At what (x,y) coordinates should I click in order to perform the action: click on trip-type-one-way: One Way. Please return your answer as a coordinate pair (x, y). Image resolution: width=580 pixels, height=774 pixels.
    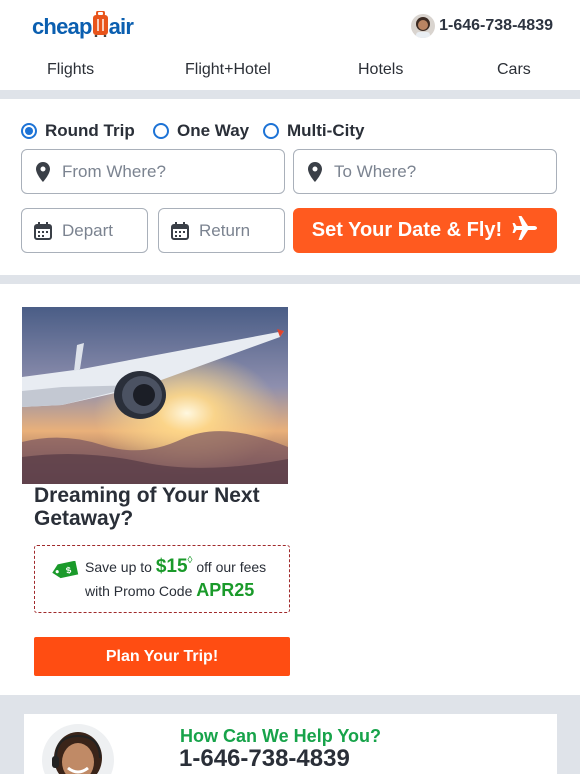
    Looking at the image, I should click on (201, 131).